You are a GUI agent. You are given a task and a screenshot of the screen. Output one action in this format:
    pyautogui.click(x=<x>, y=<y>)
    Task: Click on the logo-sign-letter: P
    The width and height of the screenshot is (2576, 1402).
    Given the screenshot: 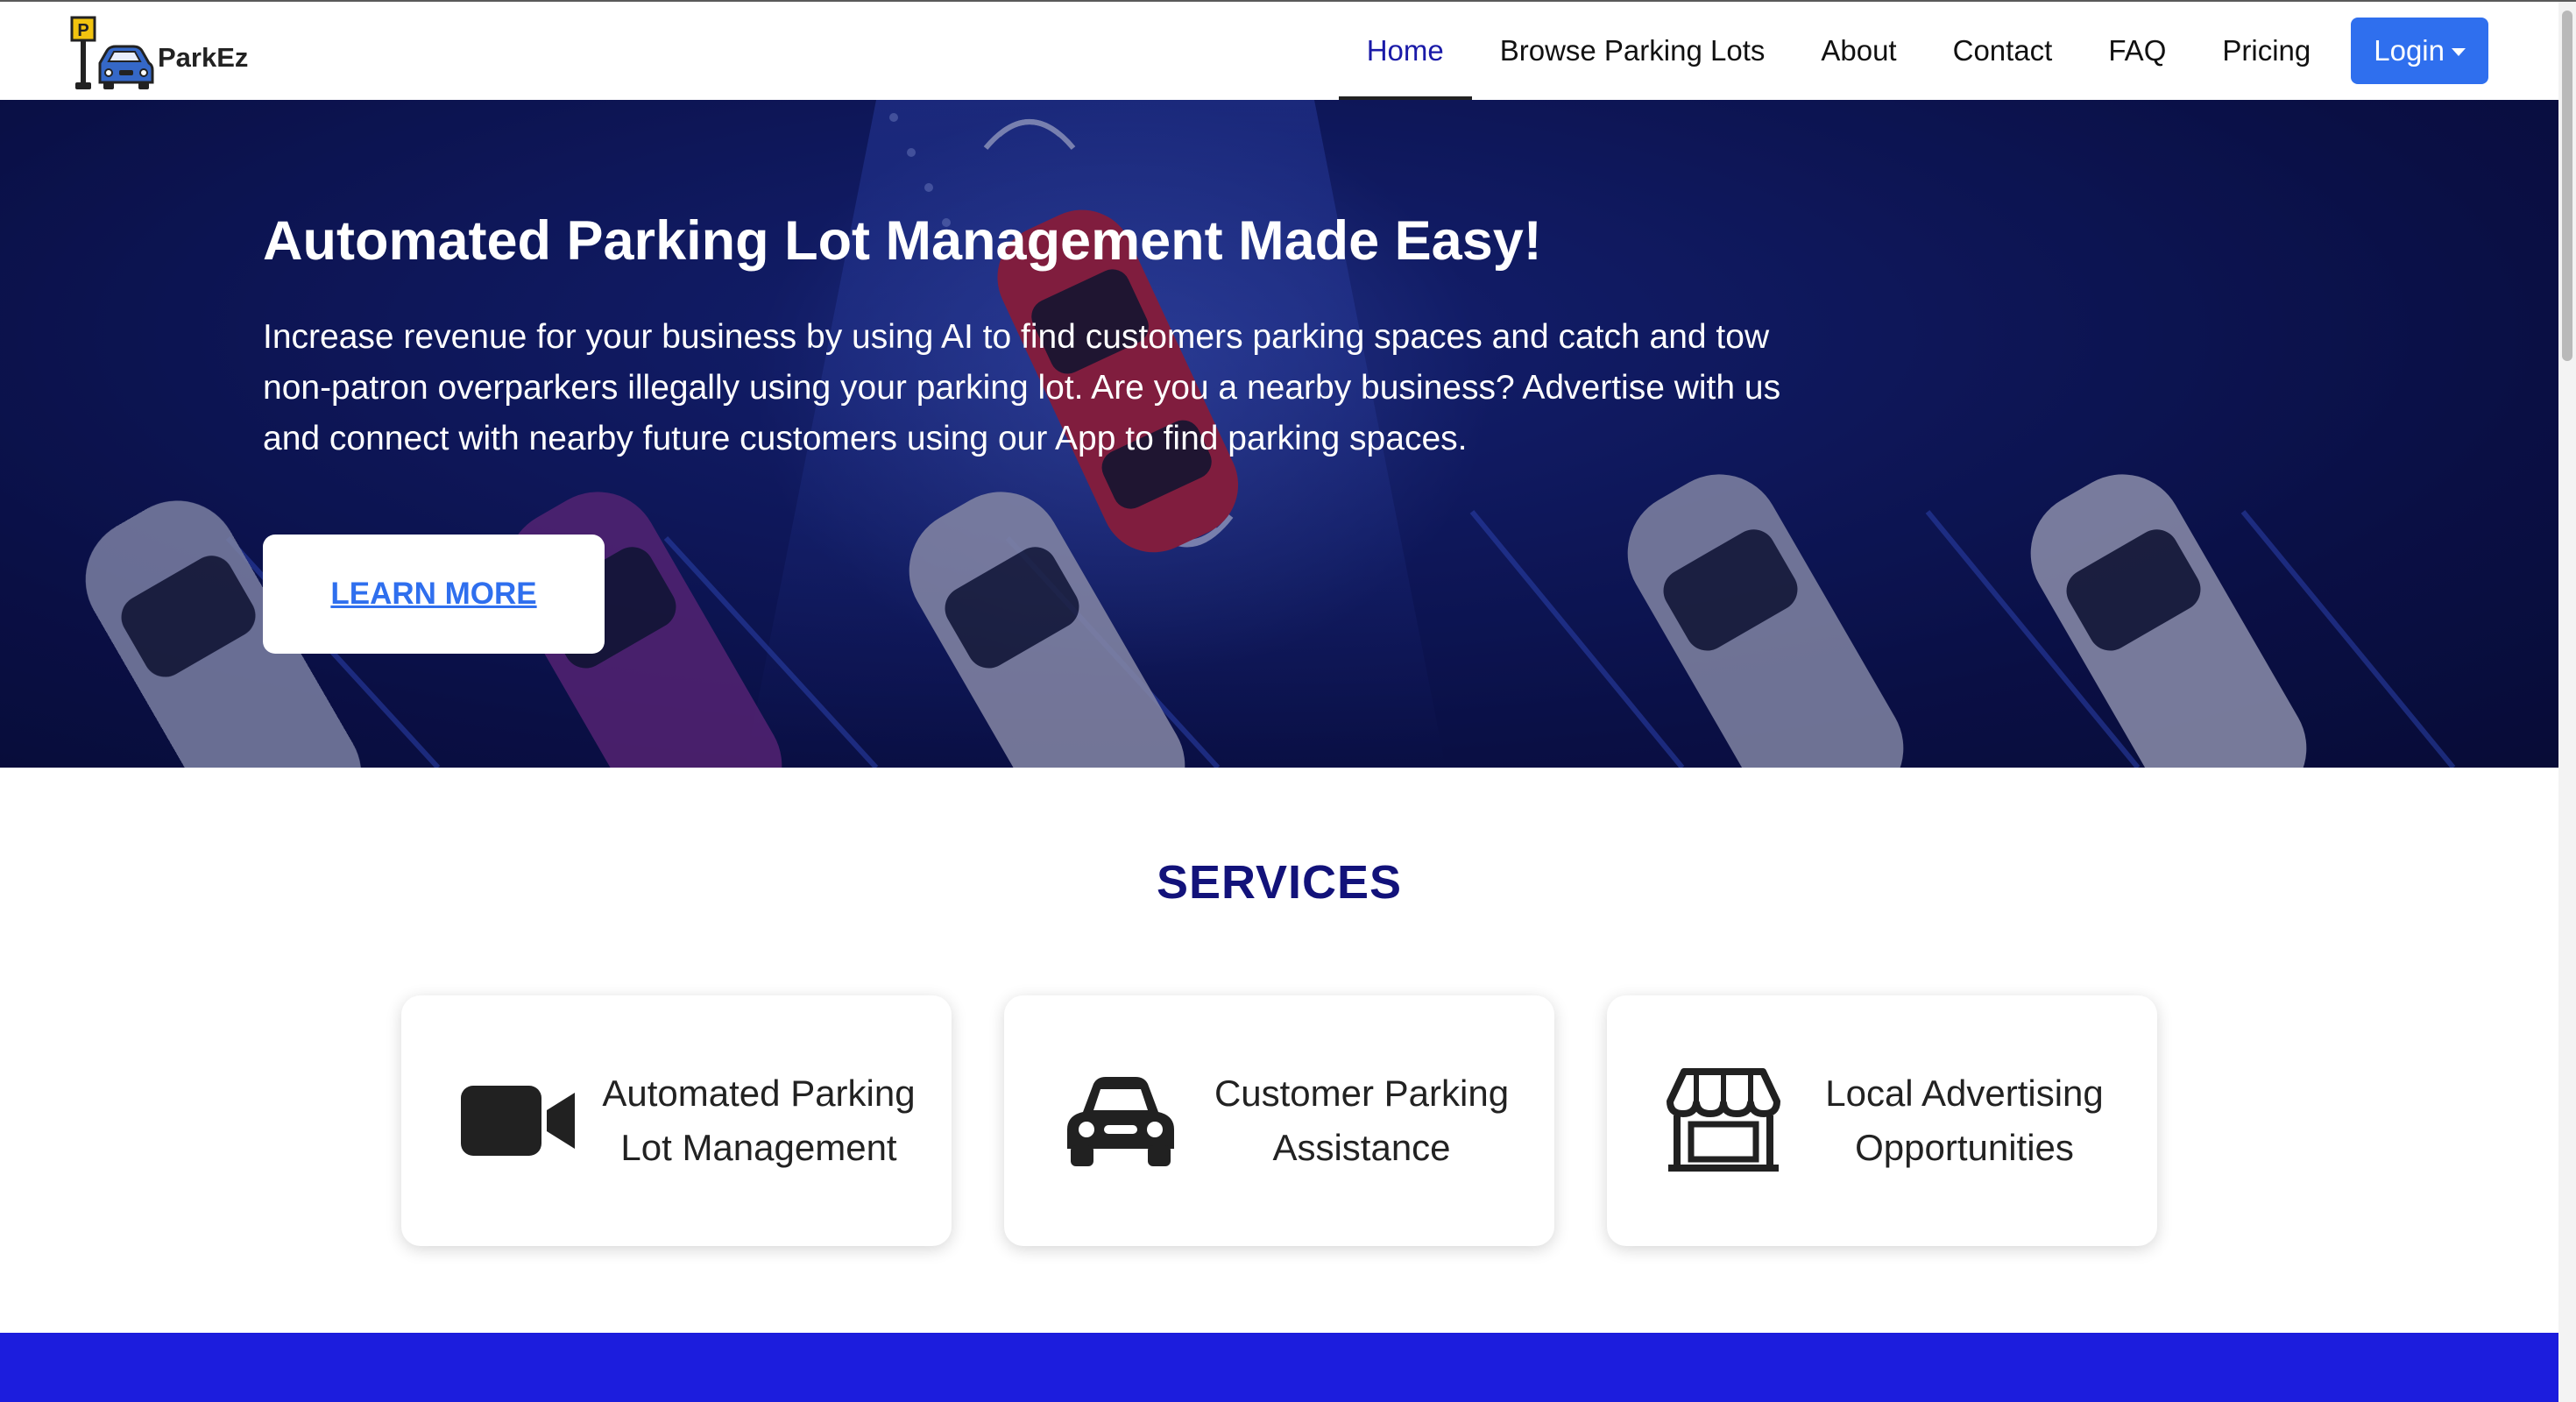 What is the action you would take?
    pyautogui.click(x=82, y=30)
    